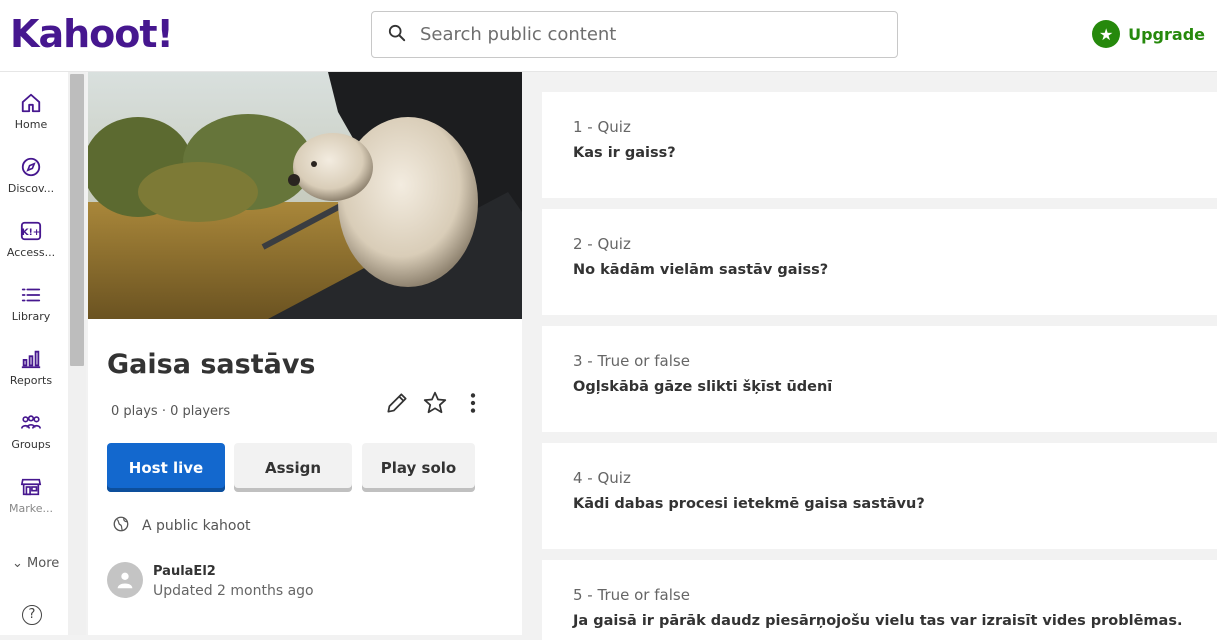  Describe the element at coordinates (305, 195) in the screenshot. I see `cover-image` at that location.